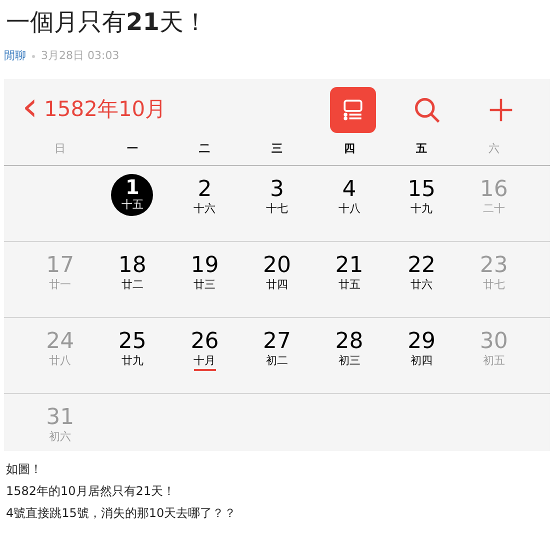  I want to click on back-button: ‹, so click(30, 106).